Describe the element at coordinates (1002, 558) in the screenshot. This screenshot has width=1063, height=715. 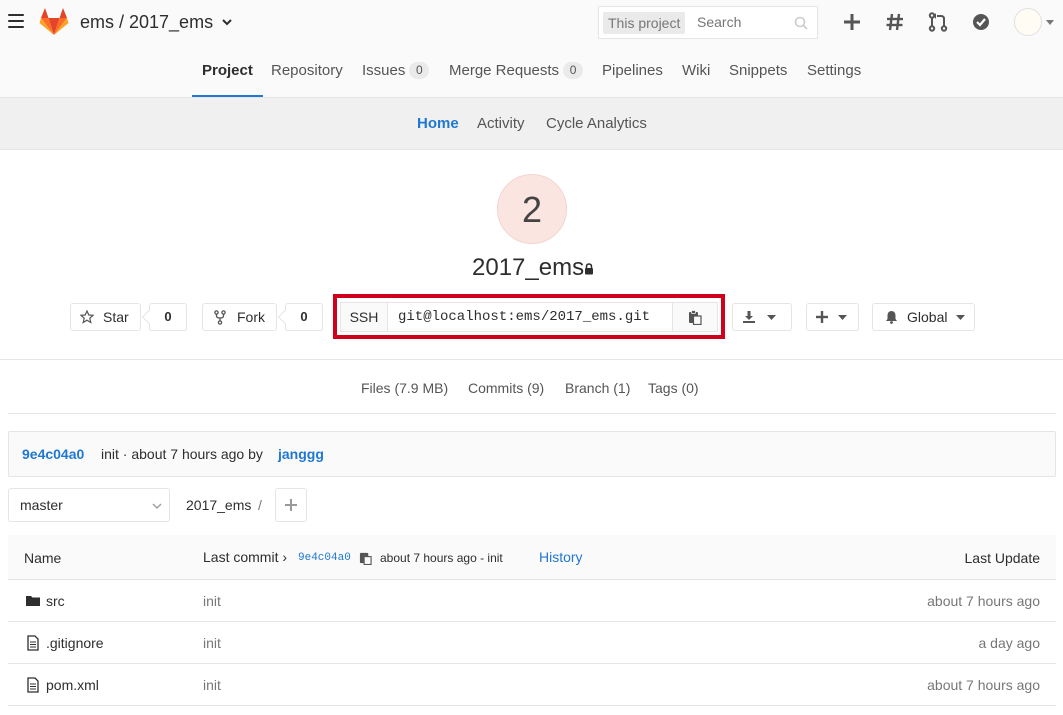
I see `column-header-last-update: Last Update` at that location.